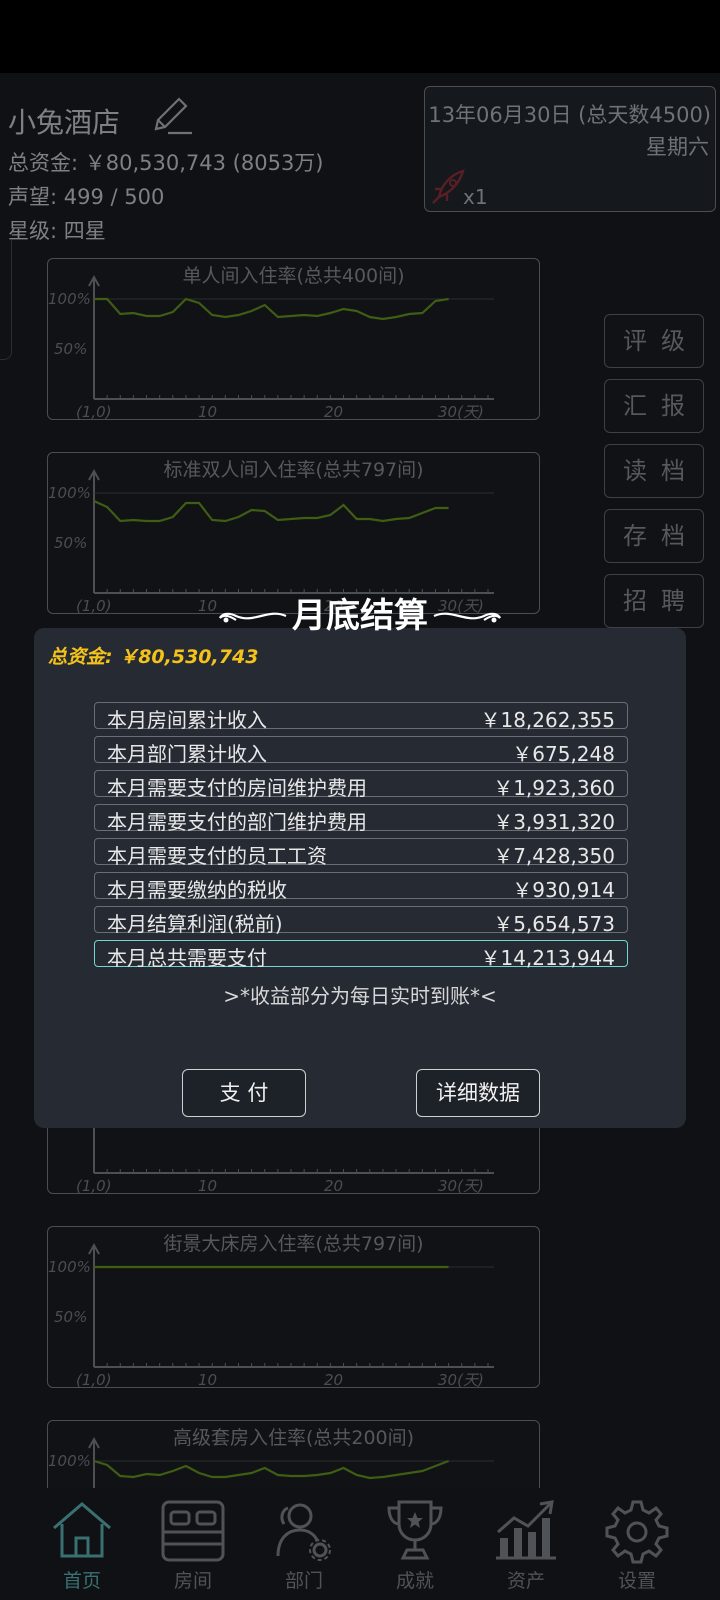 The image size is (720, 1600). I want to click on nav-rooms: 房间, so click(193, 1544).